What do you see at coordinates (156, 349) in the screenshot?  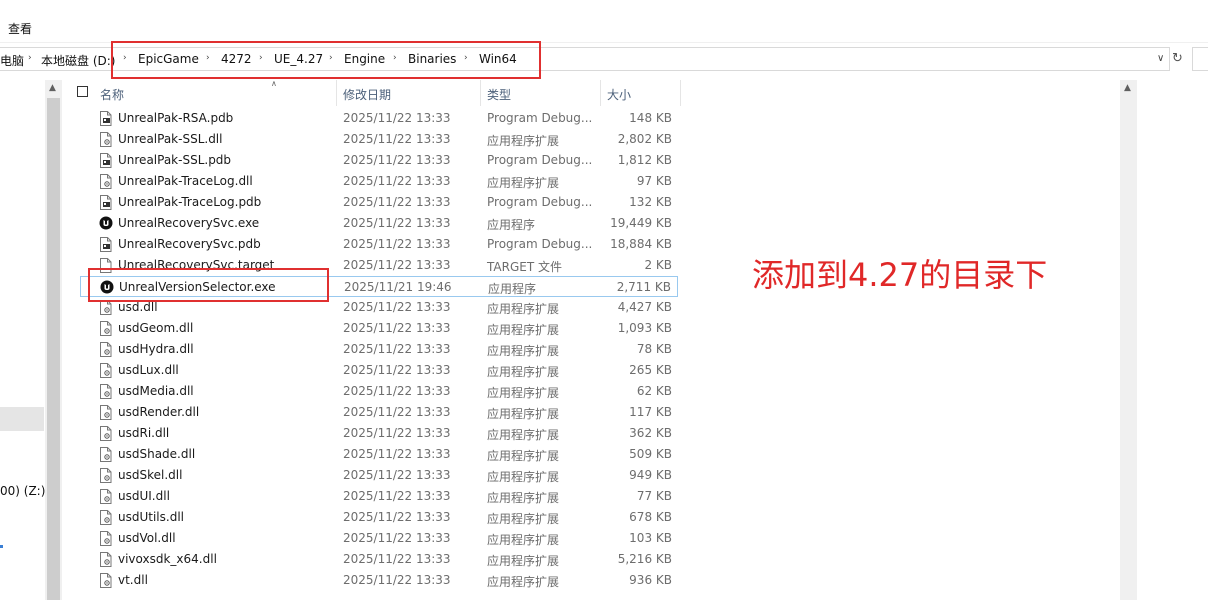 I see `file-name: usdHydra.dll` at bounding box center [156, 349].